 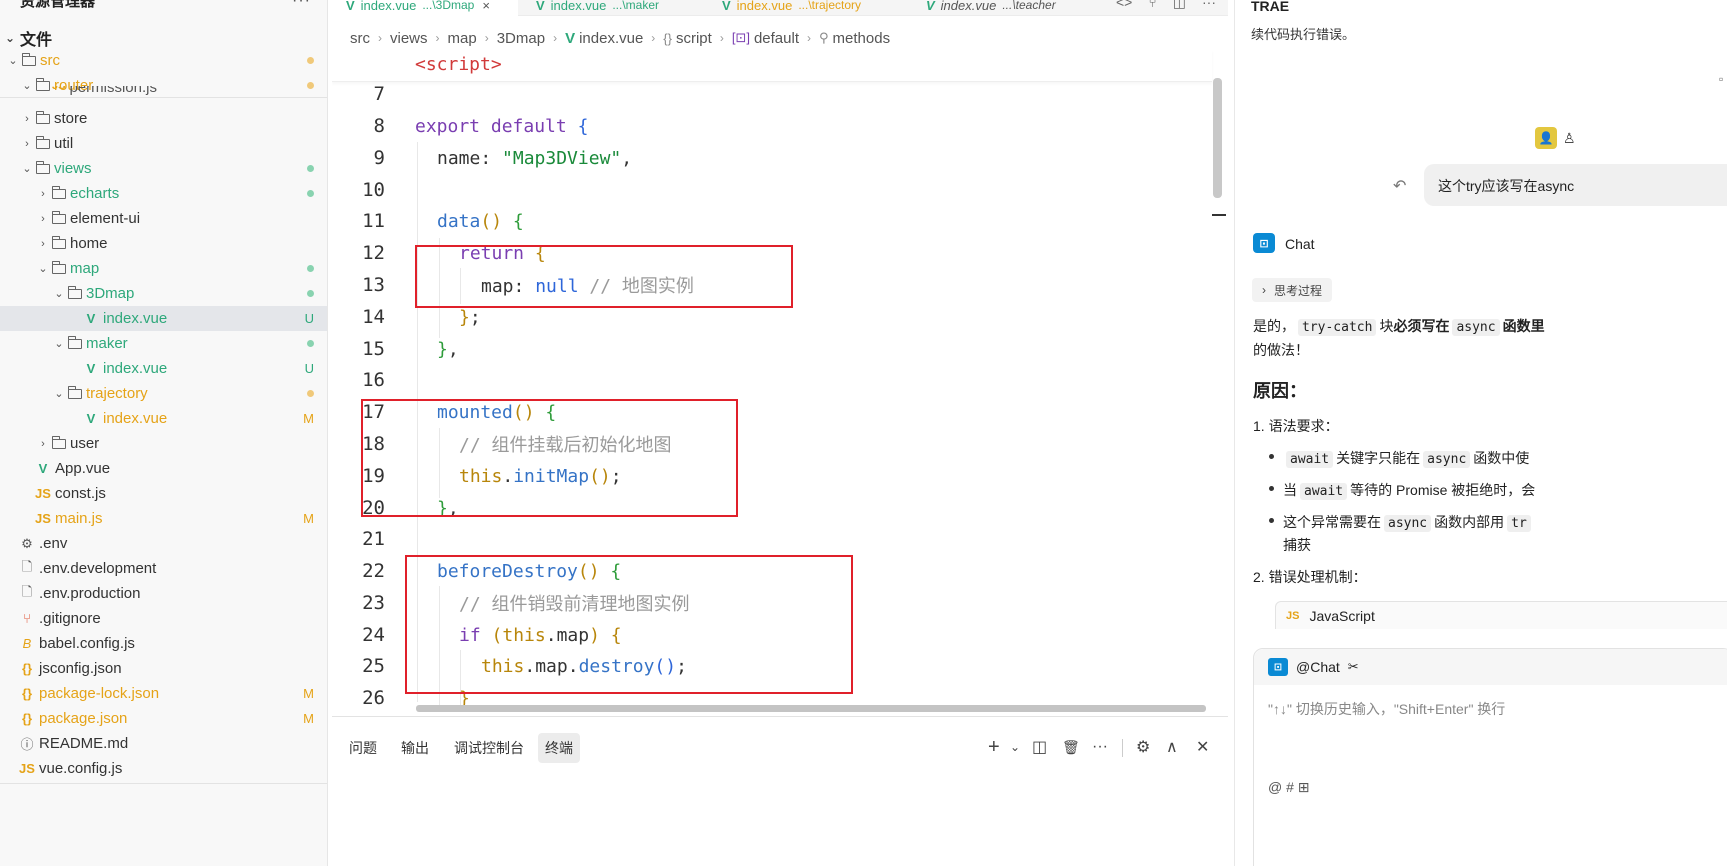 What do you see at coordinates (583, 126) in the screenshot?
I see `punct: {` at bounding box center [583, 126].